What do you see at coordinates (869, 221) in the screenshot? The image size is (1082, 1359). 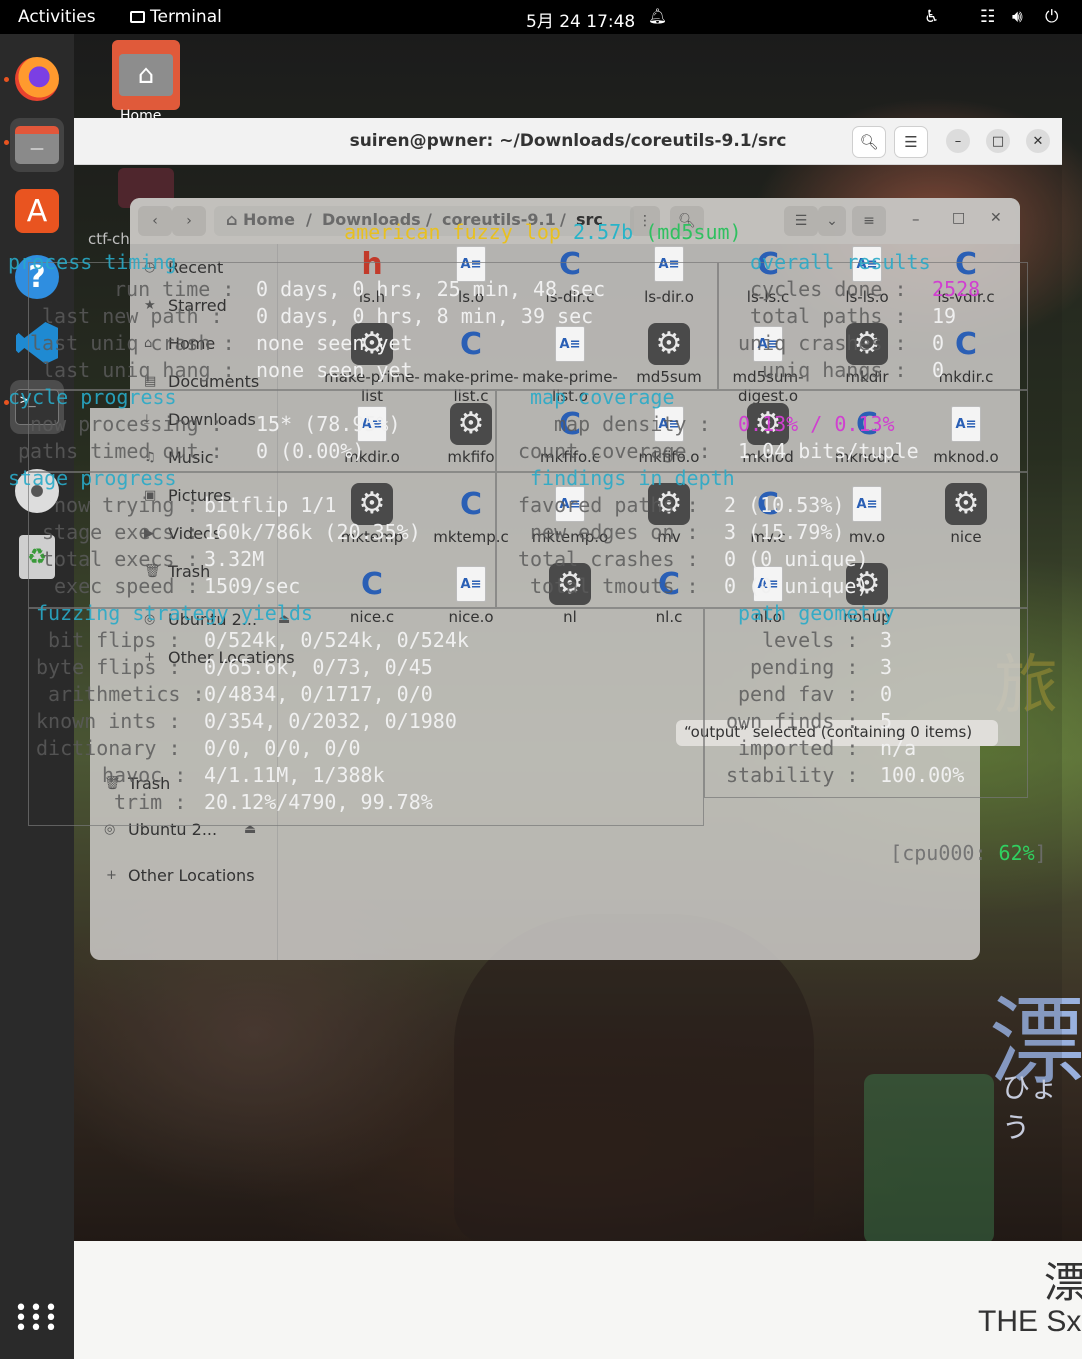 I see `files-menu-button: ≡` at bounding box center [869, 221].